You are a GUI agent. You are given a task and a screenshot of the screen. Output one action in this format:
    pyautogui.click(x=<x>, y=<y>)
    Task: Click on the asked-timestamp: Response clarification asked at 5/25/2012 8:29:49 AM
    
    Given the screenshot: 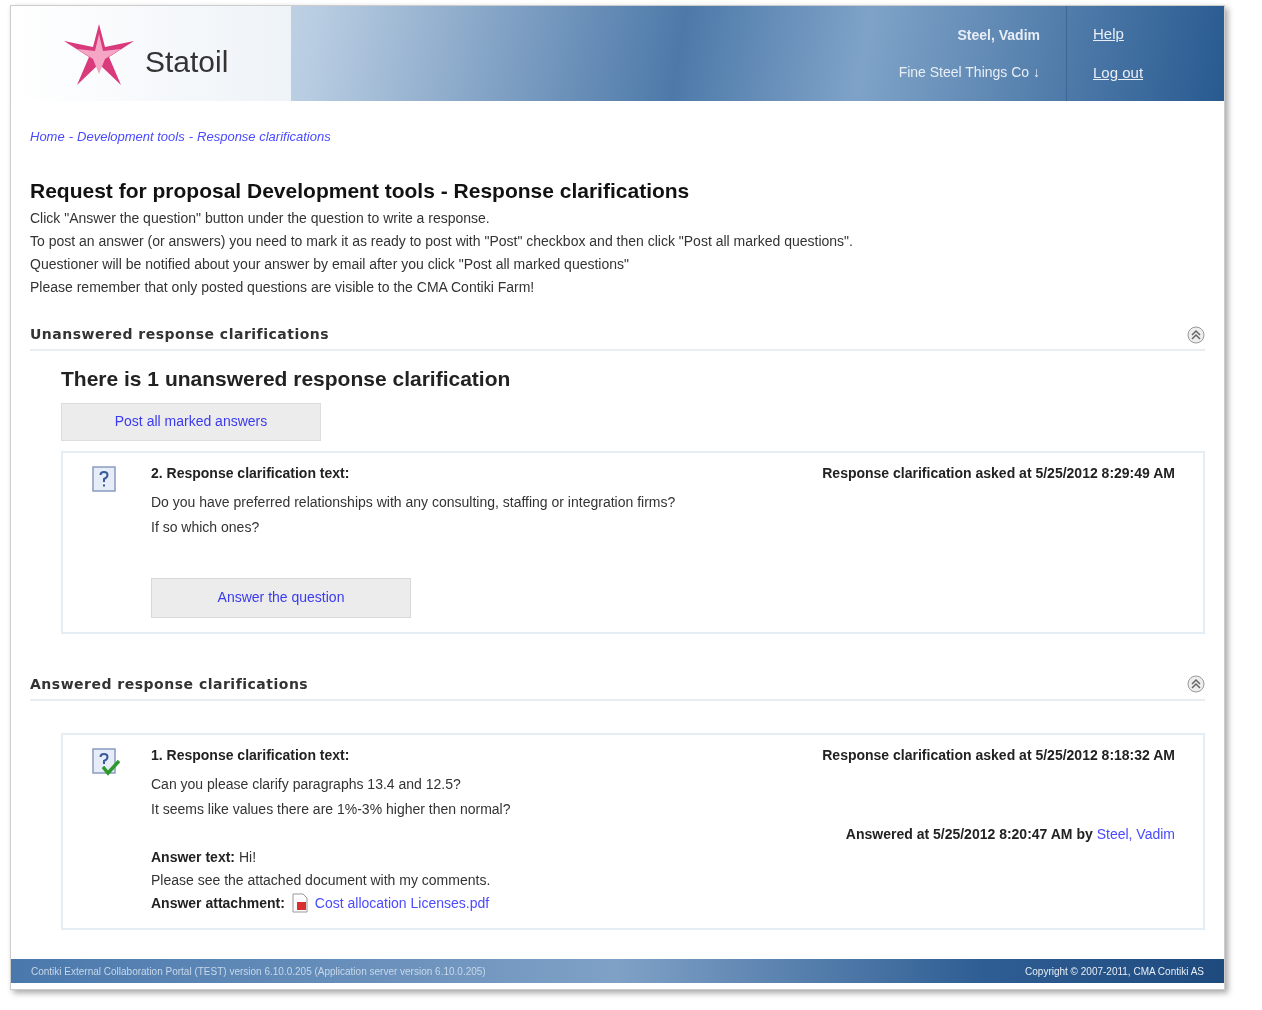 What is the action you would take?
    pyautogui.click(x=998, y=473)
    